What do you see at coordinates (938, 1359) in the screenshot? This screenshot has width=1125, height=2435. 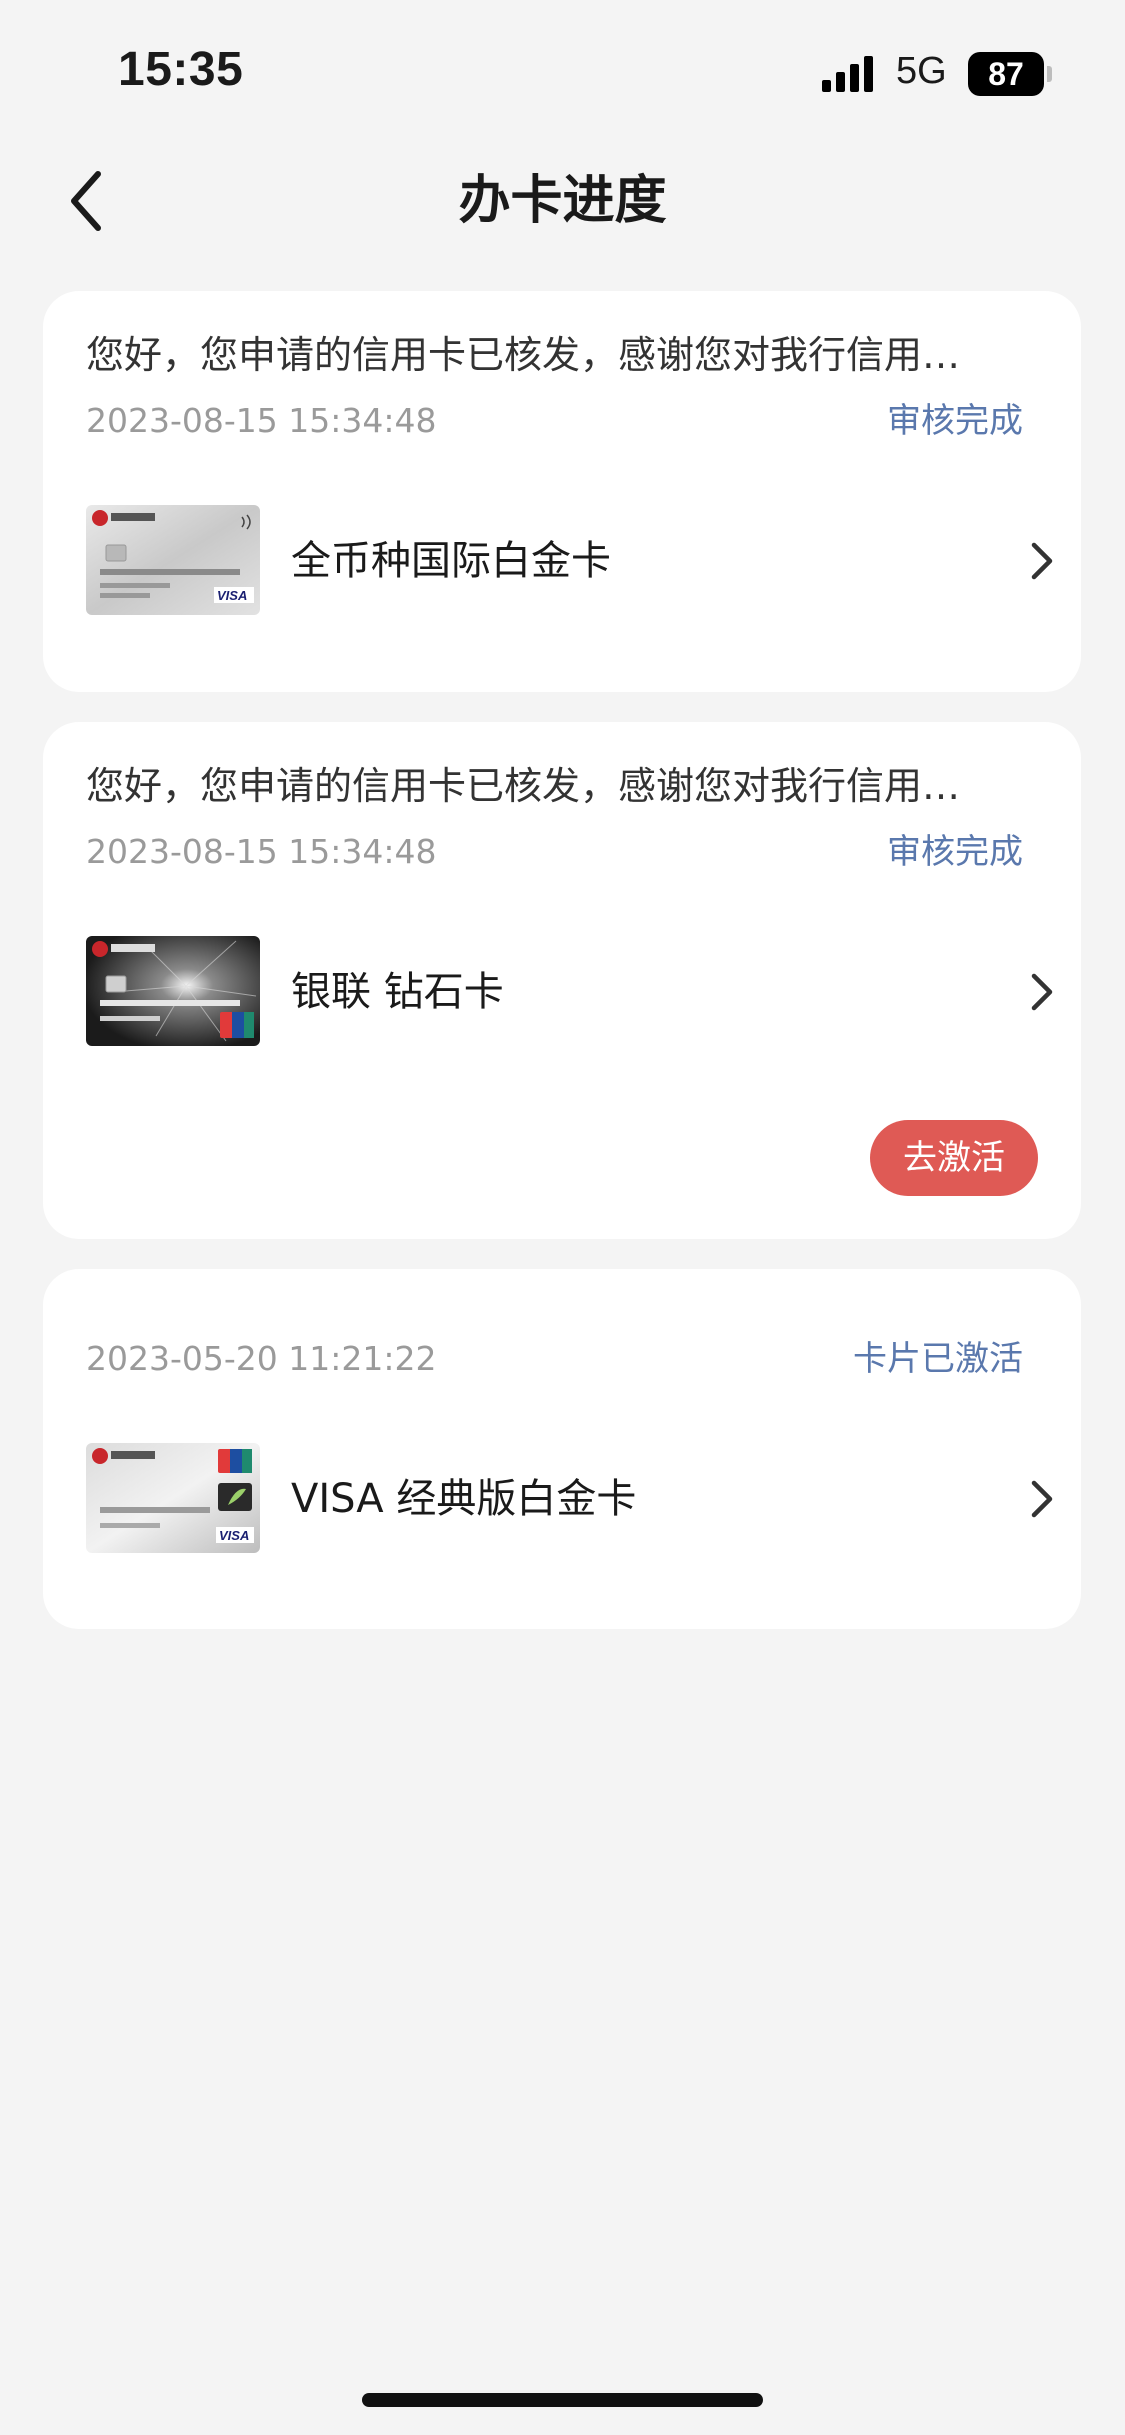 I see `application-status: 卡片已激活` at bounding box center [938, 1359].